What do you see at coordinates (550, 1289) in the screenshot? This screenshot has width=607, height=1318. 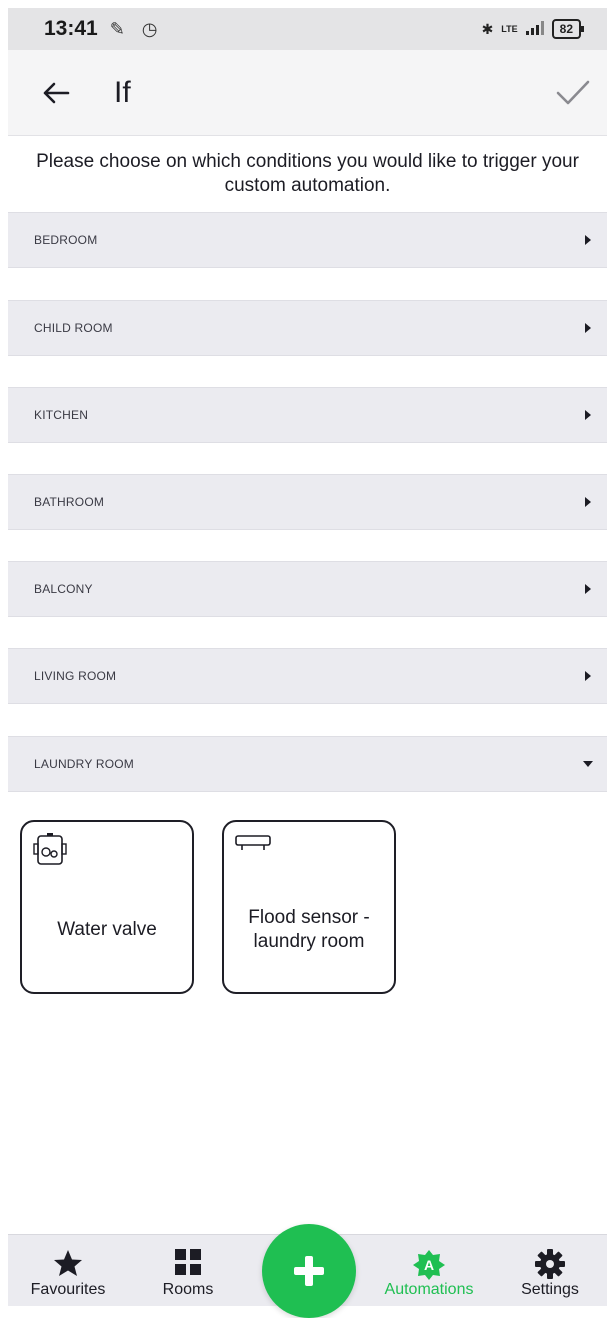 I see `nav-label: Settings` at bounding box center [550, 1289].